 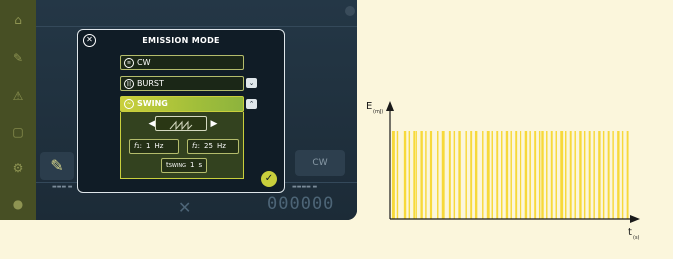 What do you see at coordinates (251, 104) in the screenshot?
I see `chevron-up-icon: ⌃` at bounding box center [251, 104].